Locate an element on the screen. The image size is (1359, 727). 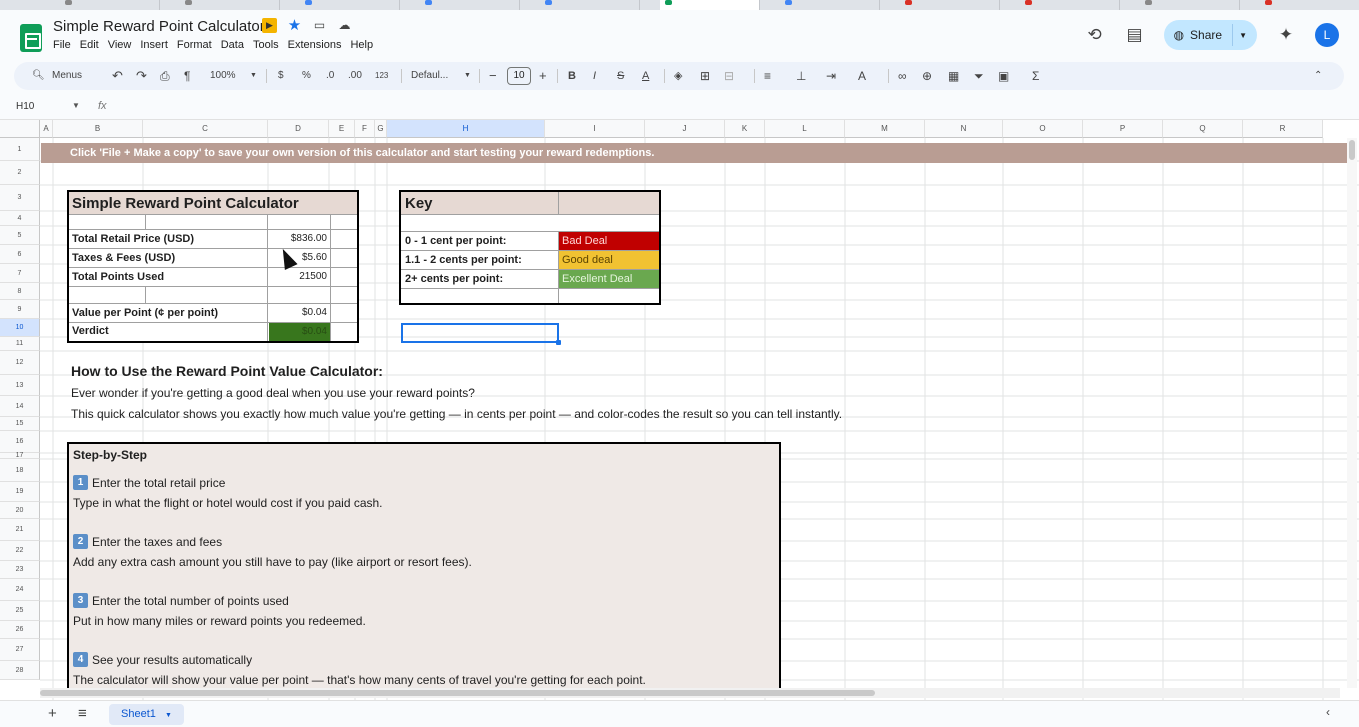
text-color-icon: A is located at coordinates (645, 76).